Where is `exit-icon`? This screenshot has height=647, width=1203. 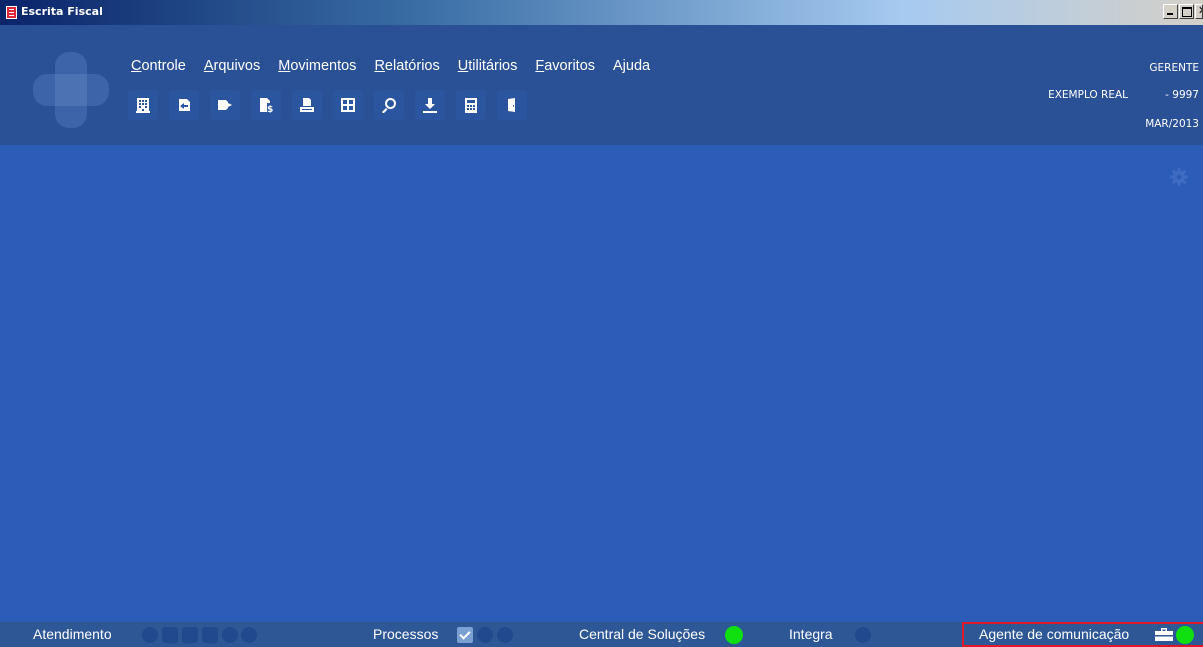 exit-icon is located at coordinates (225, 105).